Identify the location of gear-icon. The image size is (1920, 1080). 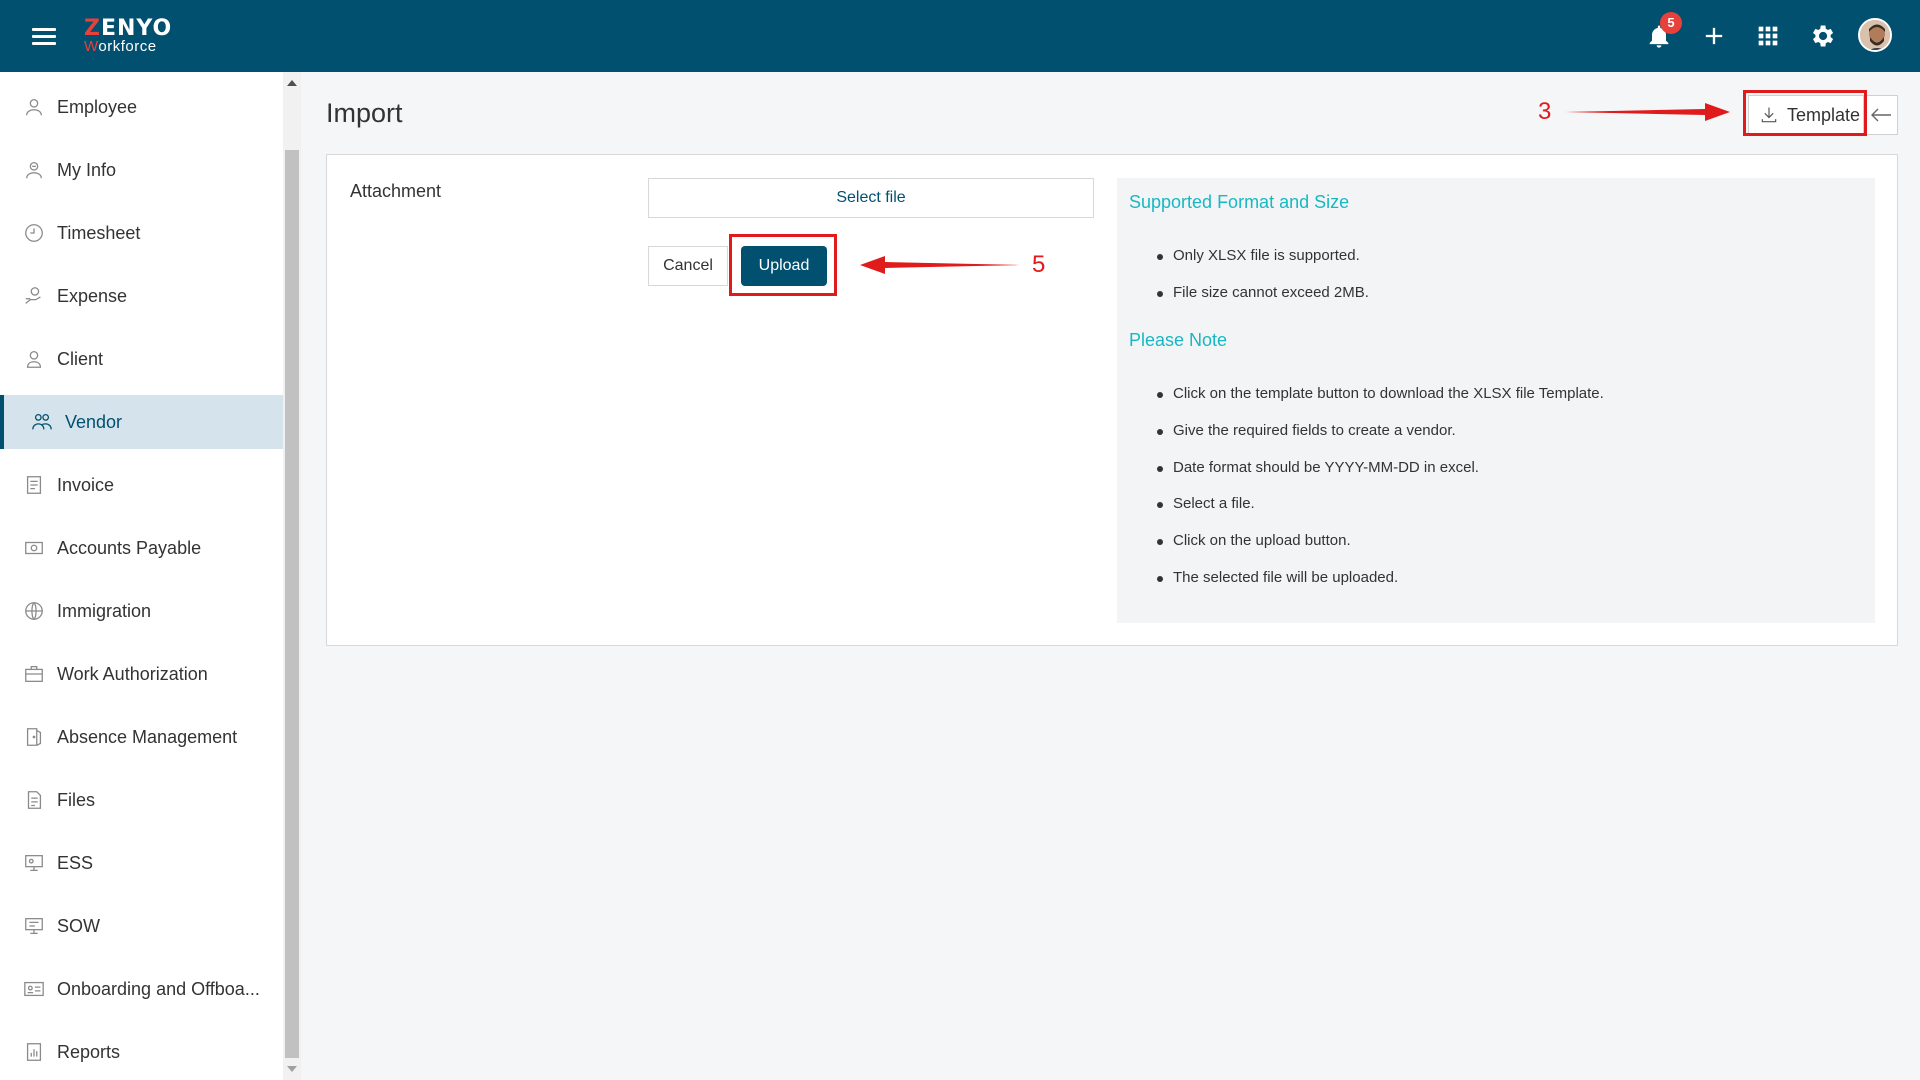
(1822, 36).